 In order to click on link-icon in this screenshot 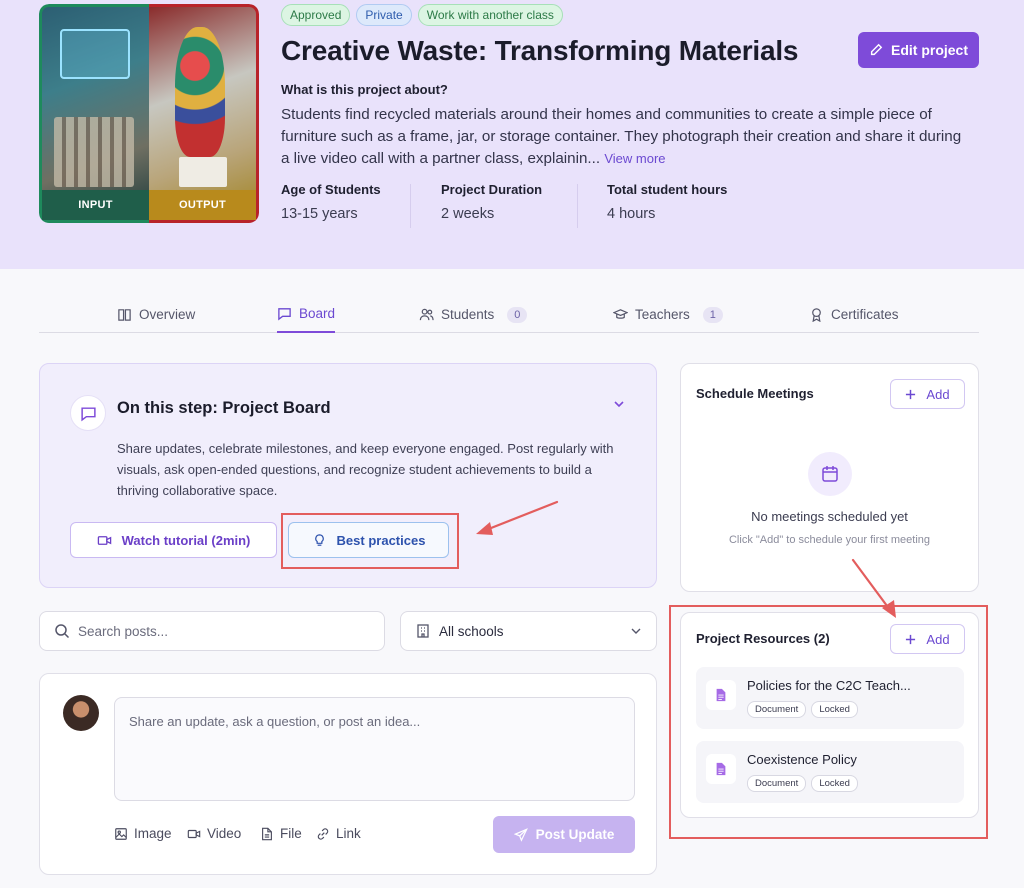, I will do `click(323, 833)`.